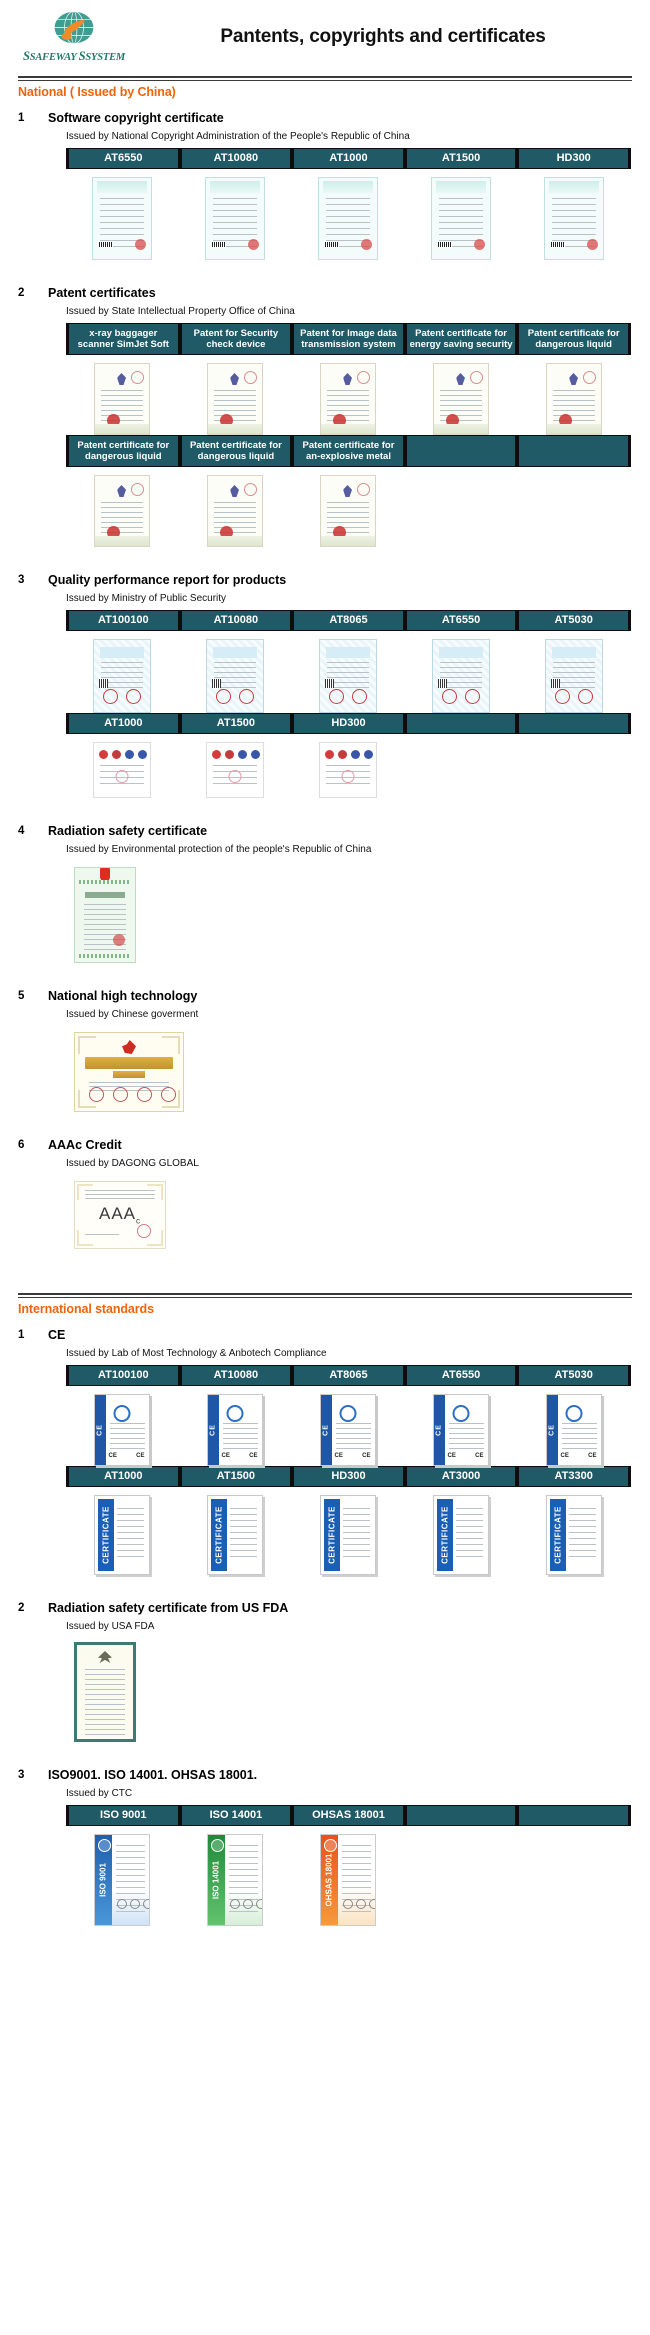  I want to click on table-header-cell: AT3300, so click(573, 1476).